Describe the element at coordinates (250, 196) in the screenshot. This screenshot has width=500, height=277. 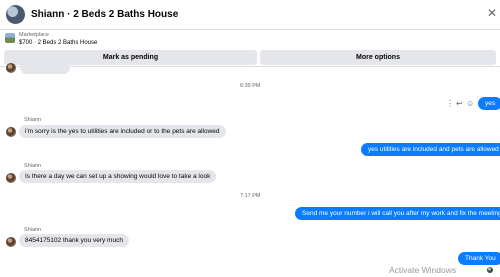
I see `timestamp: 7:17 PM` at that location.